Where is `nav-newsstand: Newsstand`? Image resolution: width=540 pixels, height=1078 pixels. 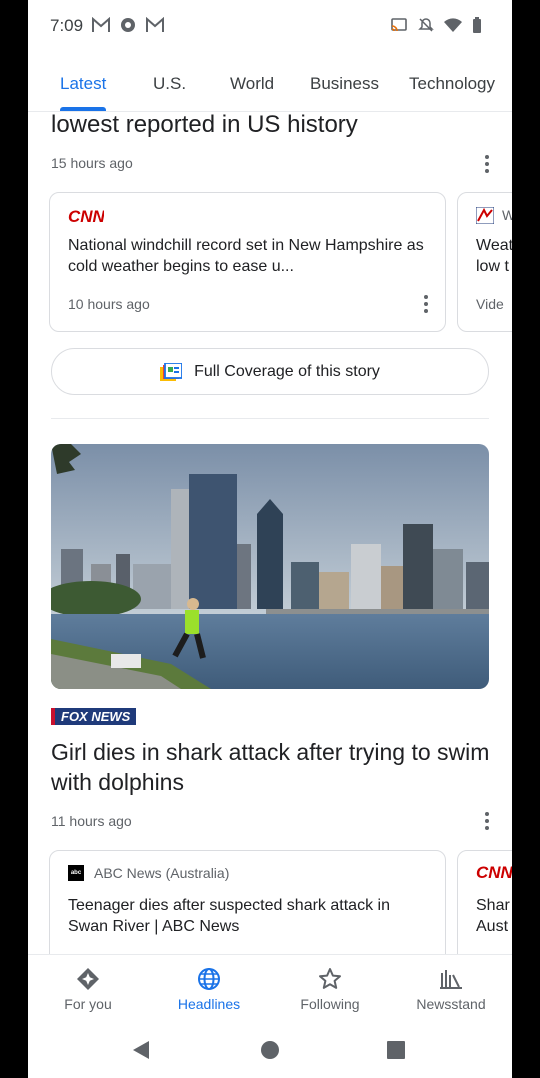
nav-newsstand: Newsstand is located at coordinates (451, 990).